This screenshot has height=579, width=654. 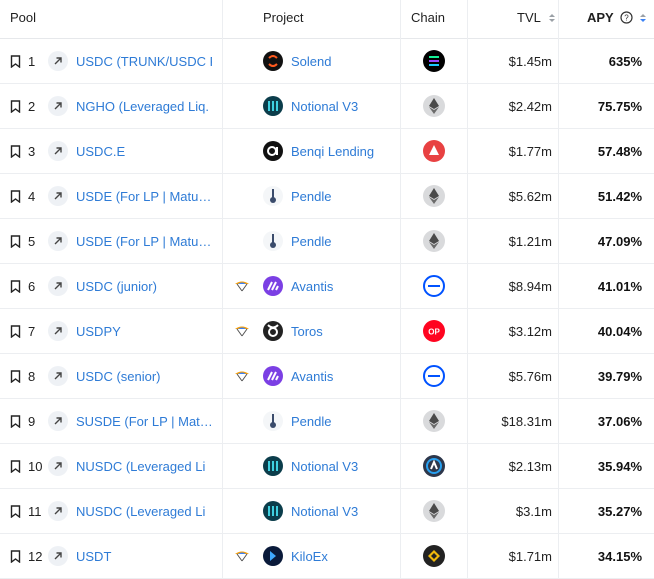 I want to click on header-tvl: TVL, so click(x=536, y=17).